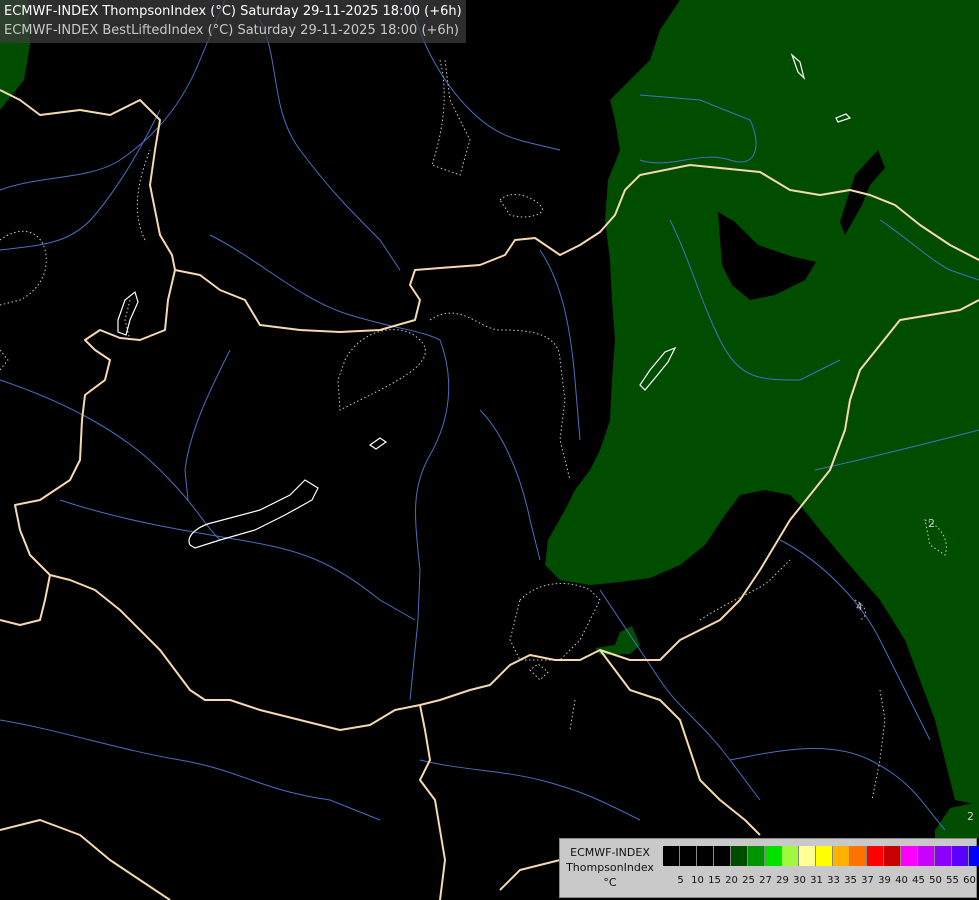 This screenshot has width=979, height=900. I want to click on legend-parameter: ThompsonIndex, so click(610, 867).